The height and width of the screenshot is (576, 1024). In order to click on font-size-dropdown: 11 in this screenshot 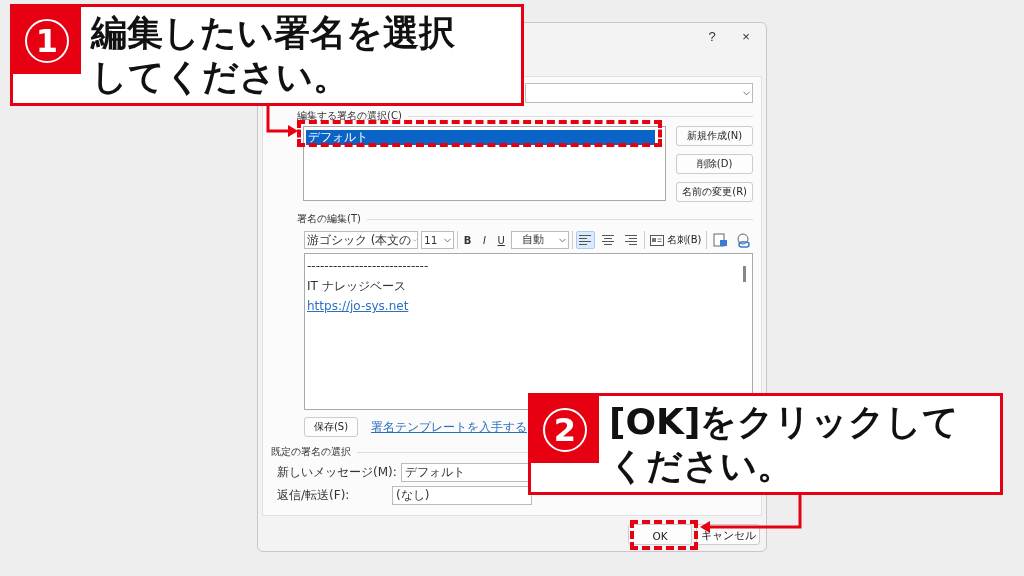, I will do `click(437, 240)`.